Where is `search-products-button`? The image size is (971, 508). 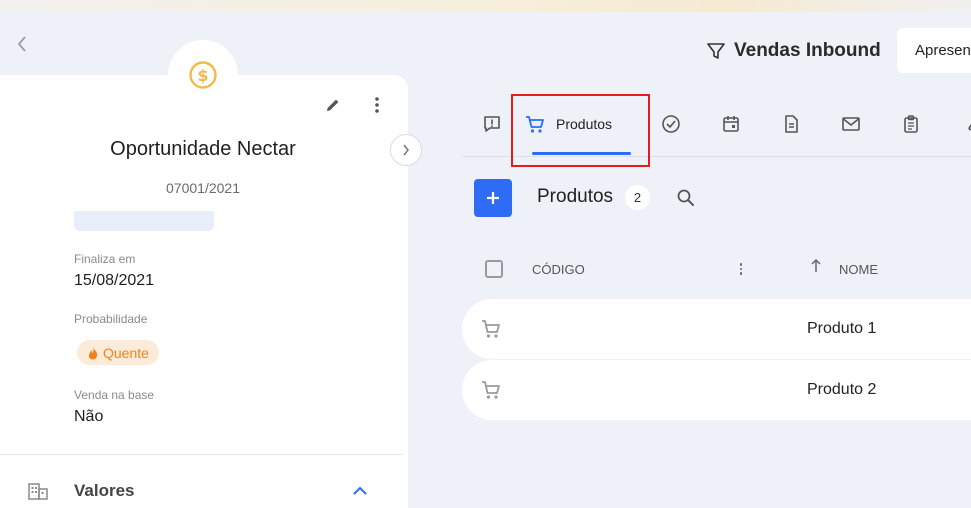 search-products-button is located at coordinates (686, 198).